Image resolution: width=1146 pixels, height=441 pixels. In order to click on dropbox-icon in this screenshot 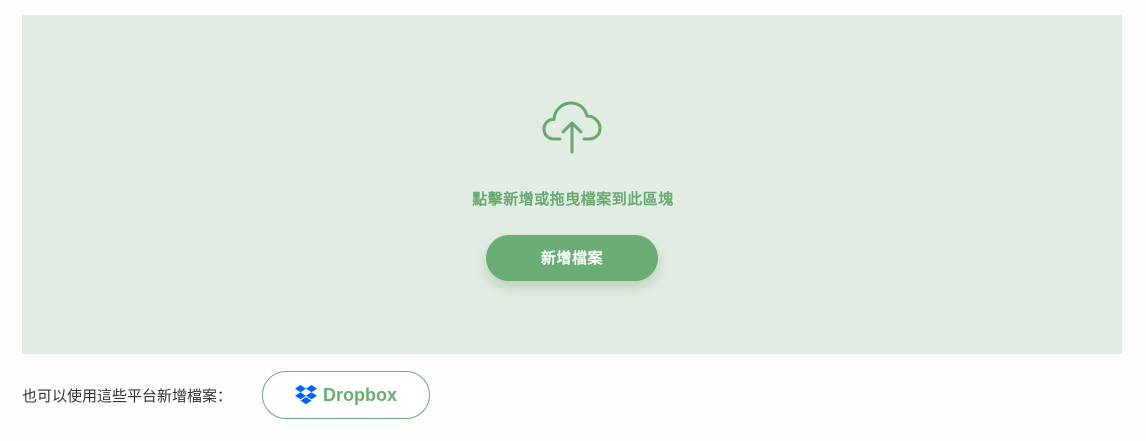, I will do `click(306, 395)`.